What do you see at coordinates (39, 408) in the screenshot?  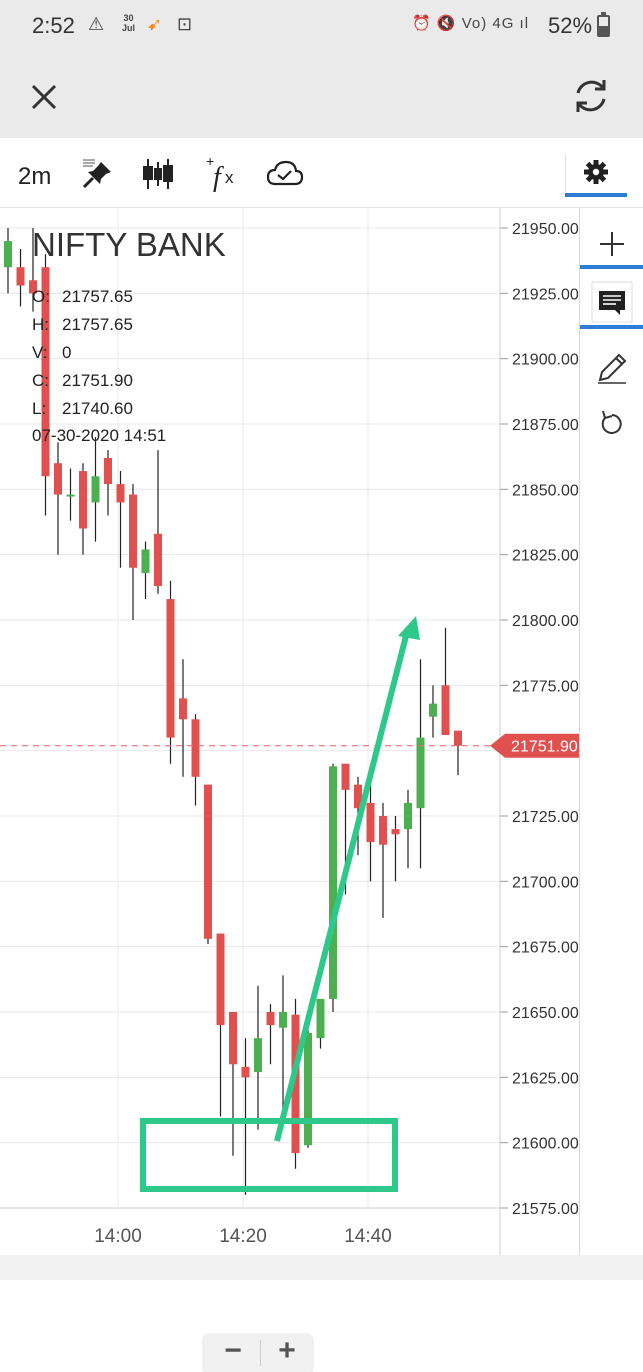 I see `ohlc-low-label: L:` at bounding box center [39, 408].